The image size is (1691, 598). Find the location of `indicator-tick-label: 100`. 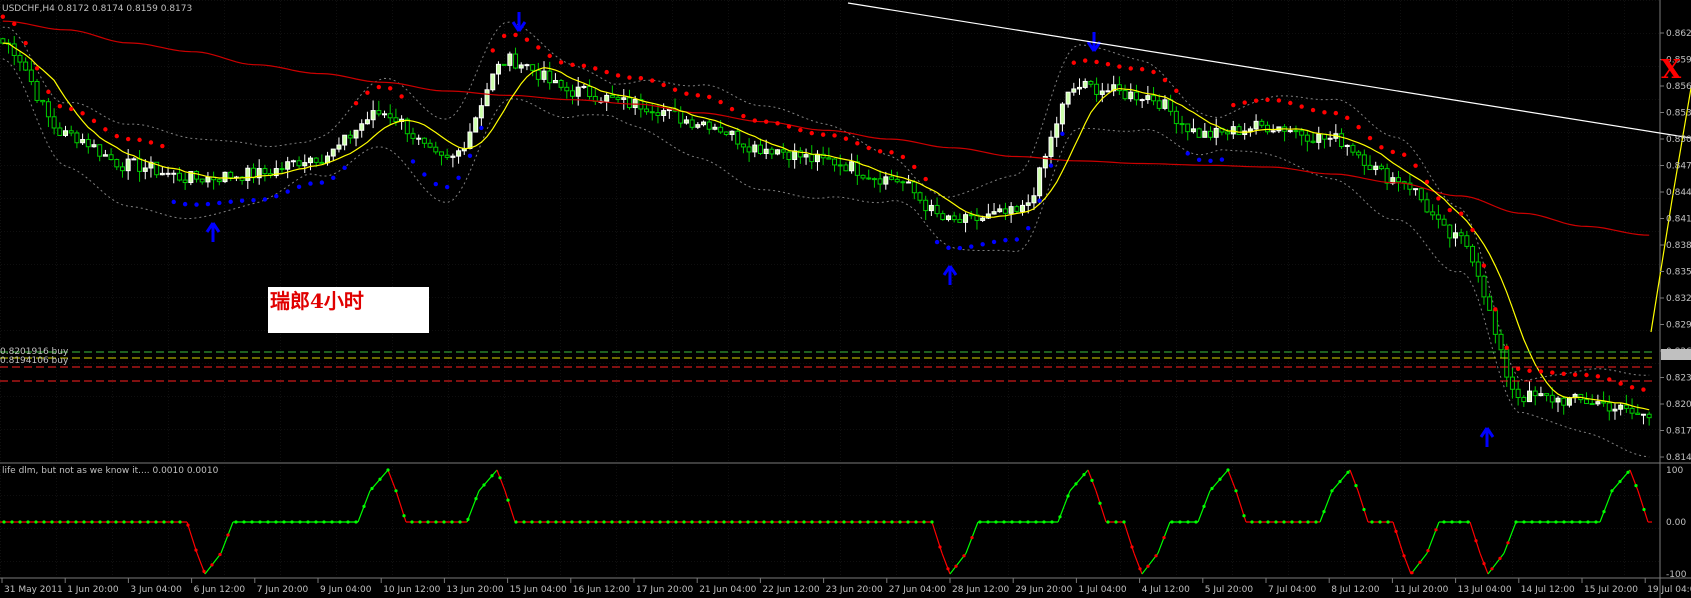

indicator-tick-label: 100 is located at coordinates (1674, 471).